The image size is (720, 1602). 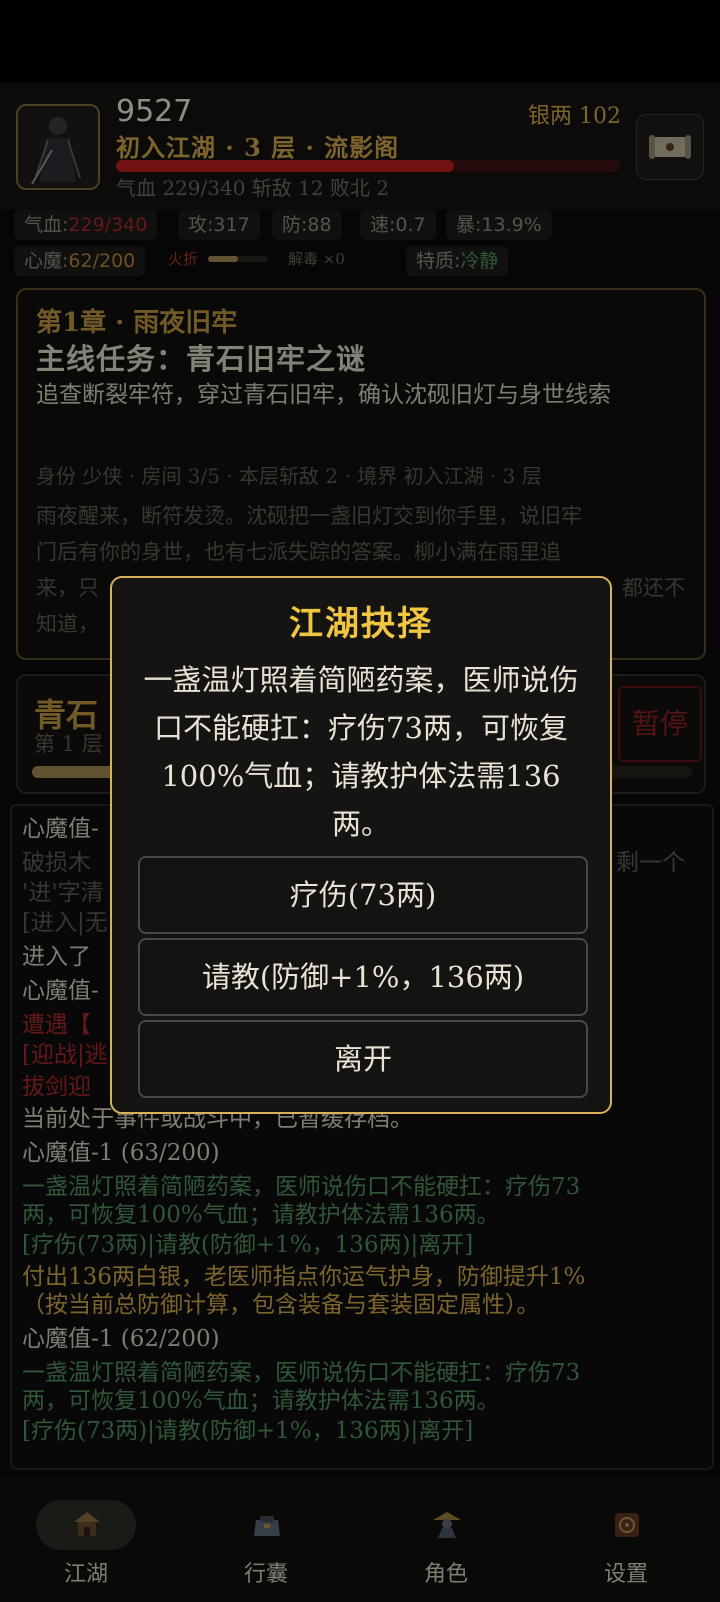 I want to click on learn-defense-button: 请教(防御+1%，136两), so click(x=363, y=977).